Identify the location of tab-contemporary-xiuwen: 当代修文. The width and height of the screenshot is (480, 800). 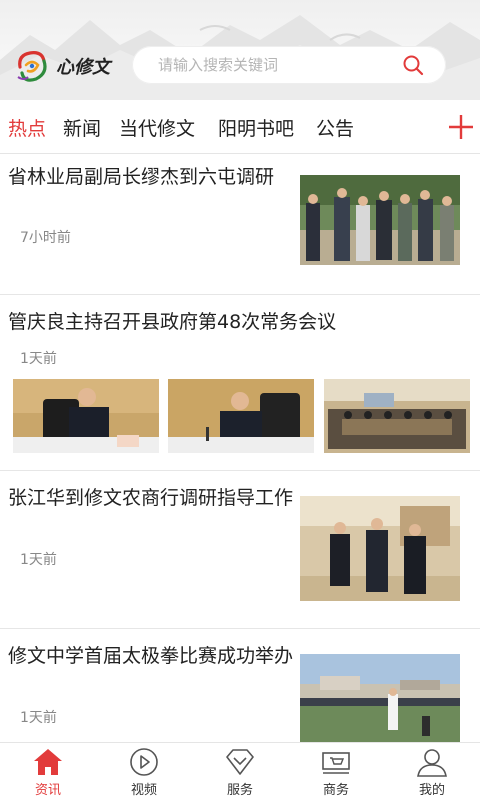
(157, 127).